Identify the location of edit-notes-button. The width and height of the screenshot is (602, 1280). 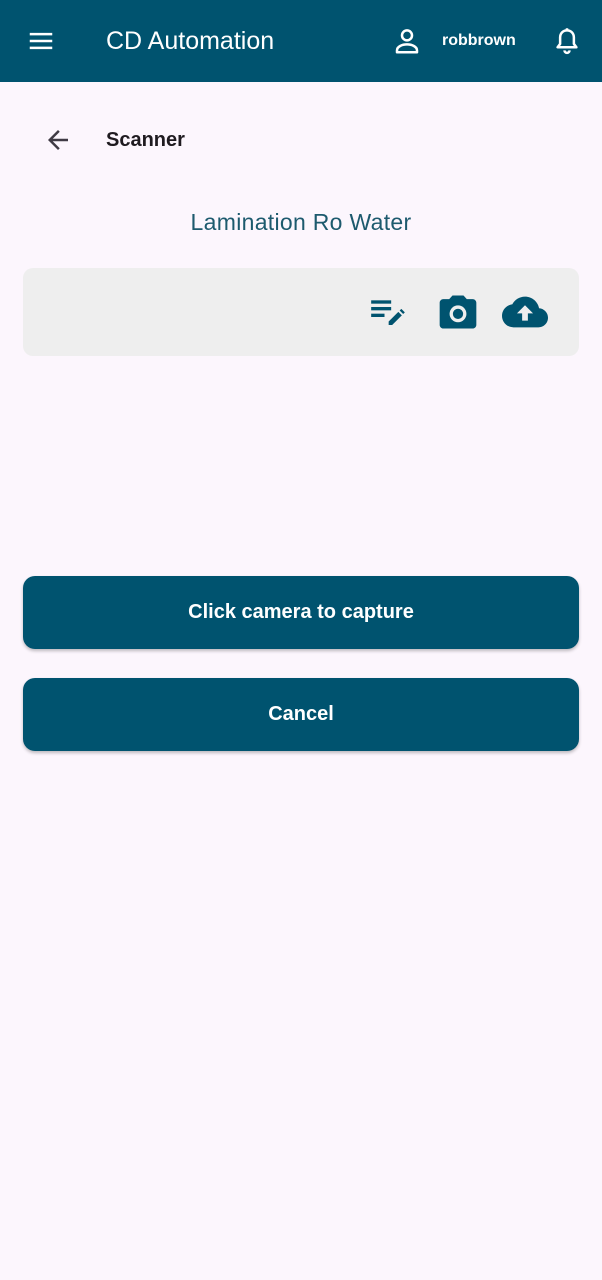
(387, 312).